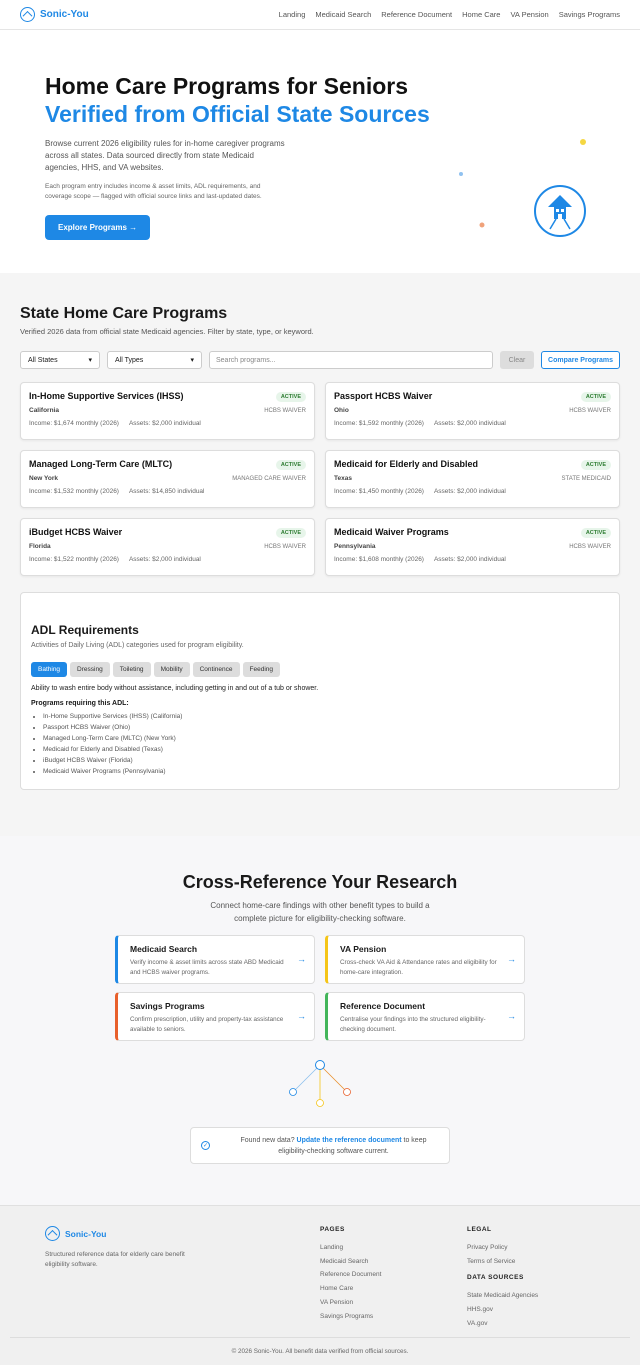 The width and height of the screenshot is (640, 1365). Describe the element at coordinates (27, 14) in the screenshot. I see `logo-icon` at that location.